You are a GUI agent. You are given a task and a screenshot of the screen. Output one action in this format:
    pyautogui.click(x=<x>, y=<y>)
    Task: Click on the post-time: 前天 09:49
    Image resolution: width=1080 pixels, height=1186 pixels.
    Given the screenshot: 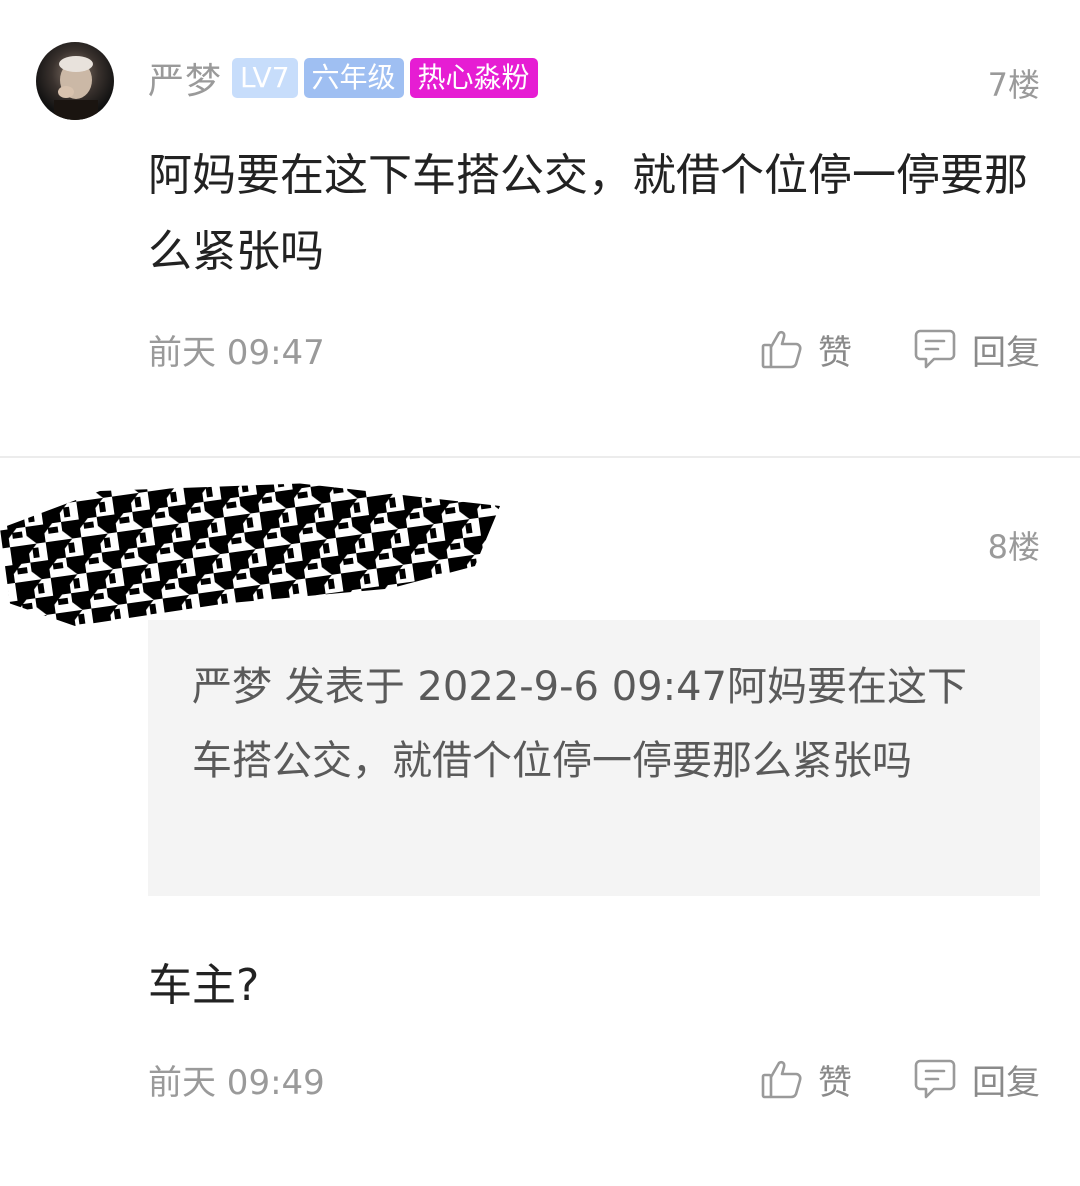 What is the action you would take?
    pyautogui.click(x=236, y=1082)
    